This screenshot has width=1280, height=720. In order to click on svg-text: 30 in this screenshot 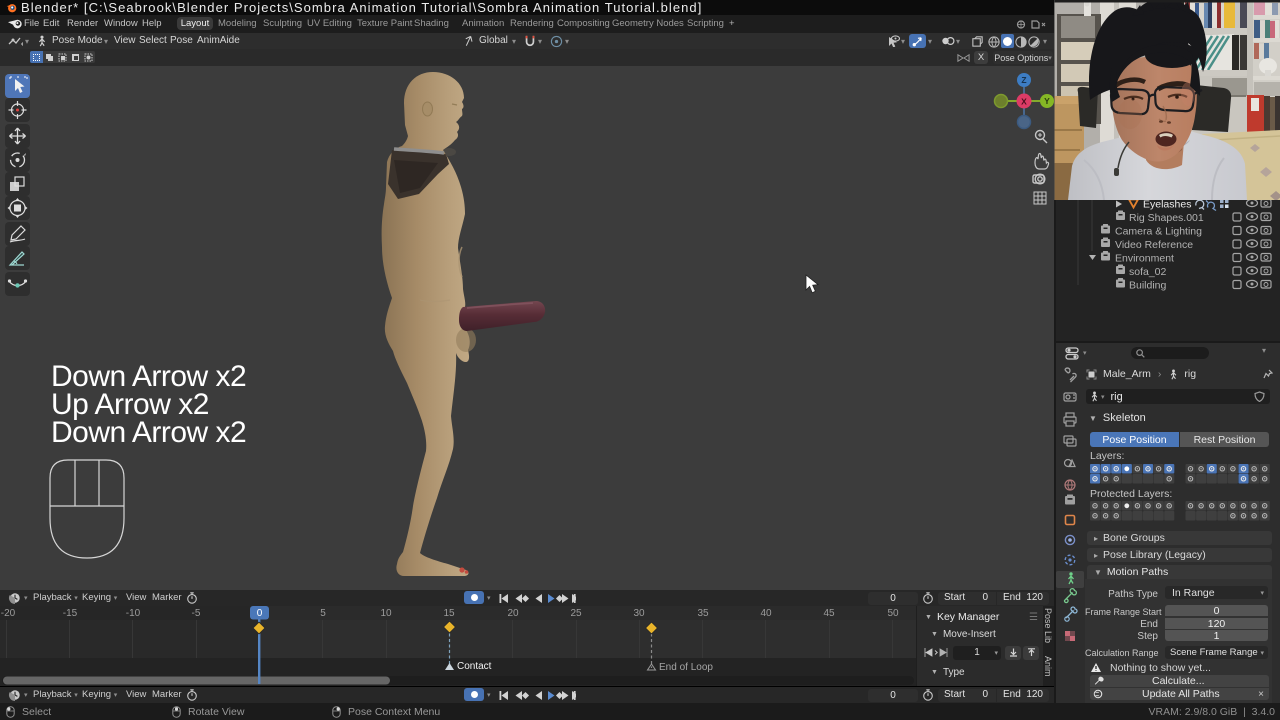, I will do `click(639, 613)`.